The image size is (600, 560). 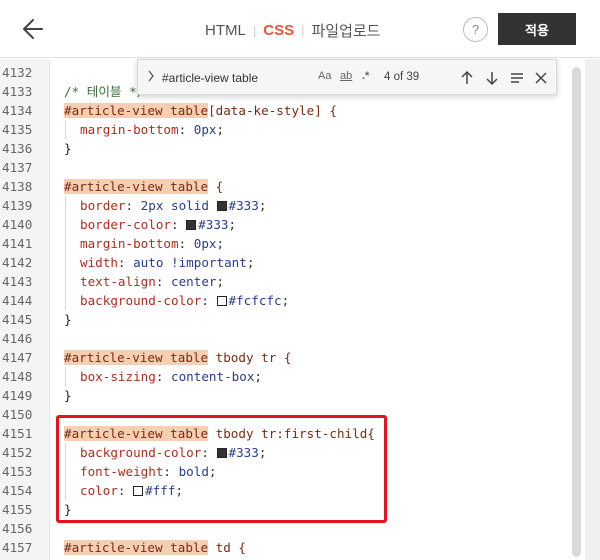 What do you see at coordinates (280, 490) in the screenshot?
I see `code-line: 4154 color: #fff;` at bounding box center [280, 490].